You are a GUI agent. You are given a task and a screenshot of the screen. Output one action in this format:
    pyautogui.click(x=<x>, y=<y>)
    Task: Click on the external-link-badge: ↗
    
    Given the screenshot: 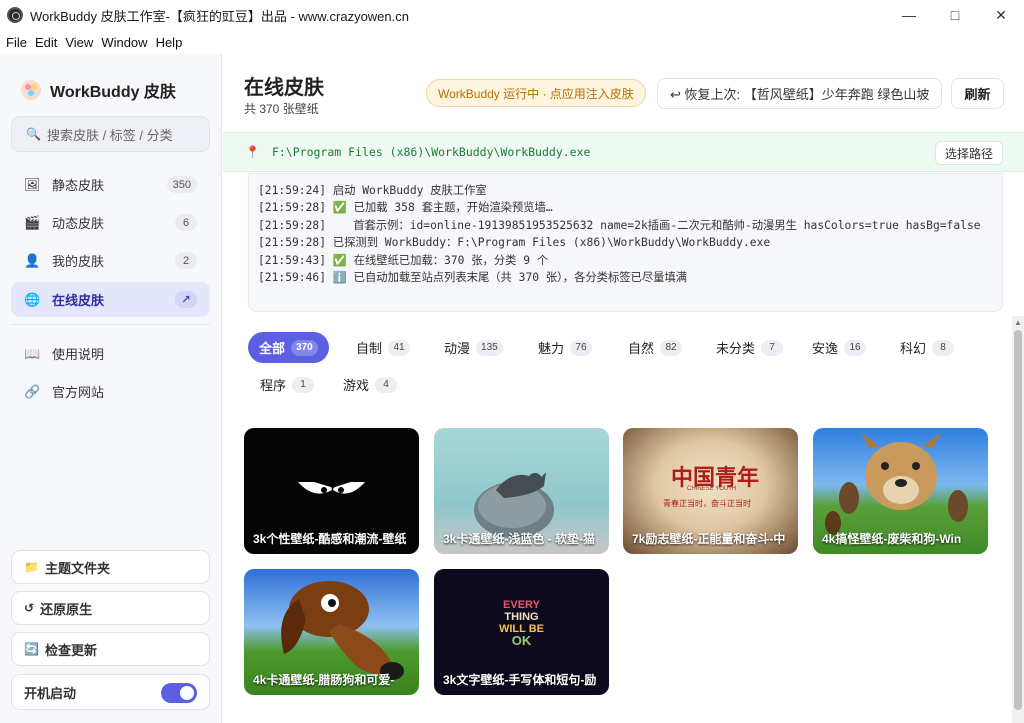 What is the action you would take?
    pyautogui.click(x=186, y=299)
    